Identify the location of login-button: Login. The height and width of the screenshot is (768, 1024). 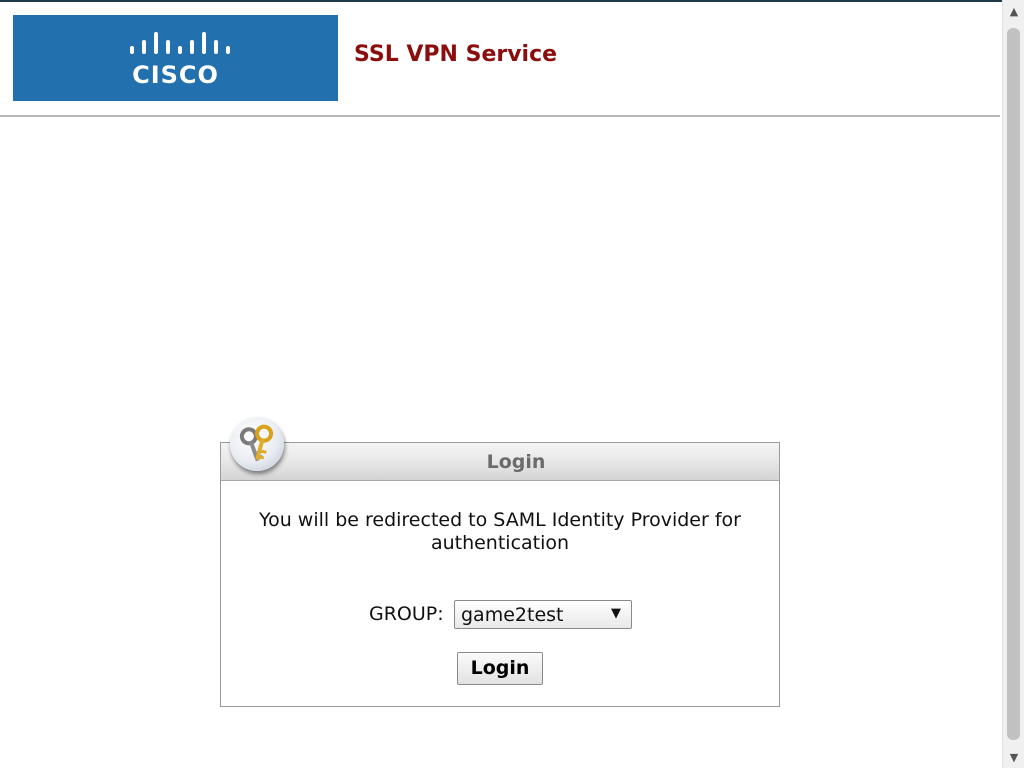
(500, 668).